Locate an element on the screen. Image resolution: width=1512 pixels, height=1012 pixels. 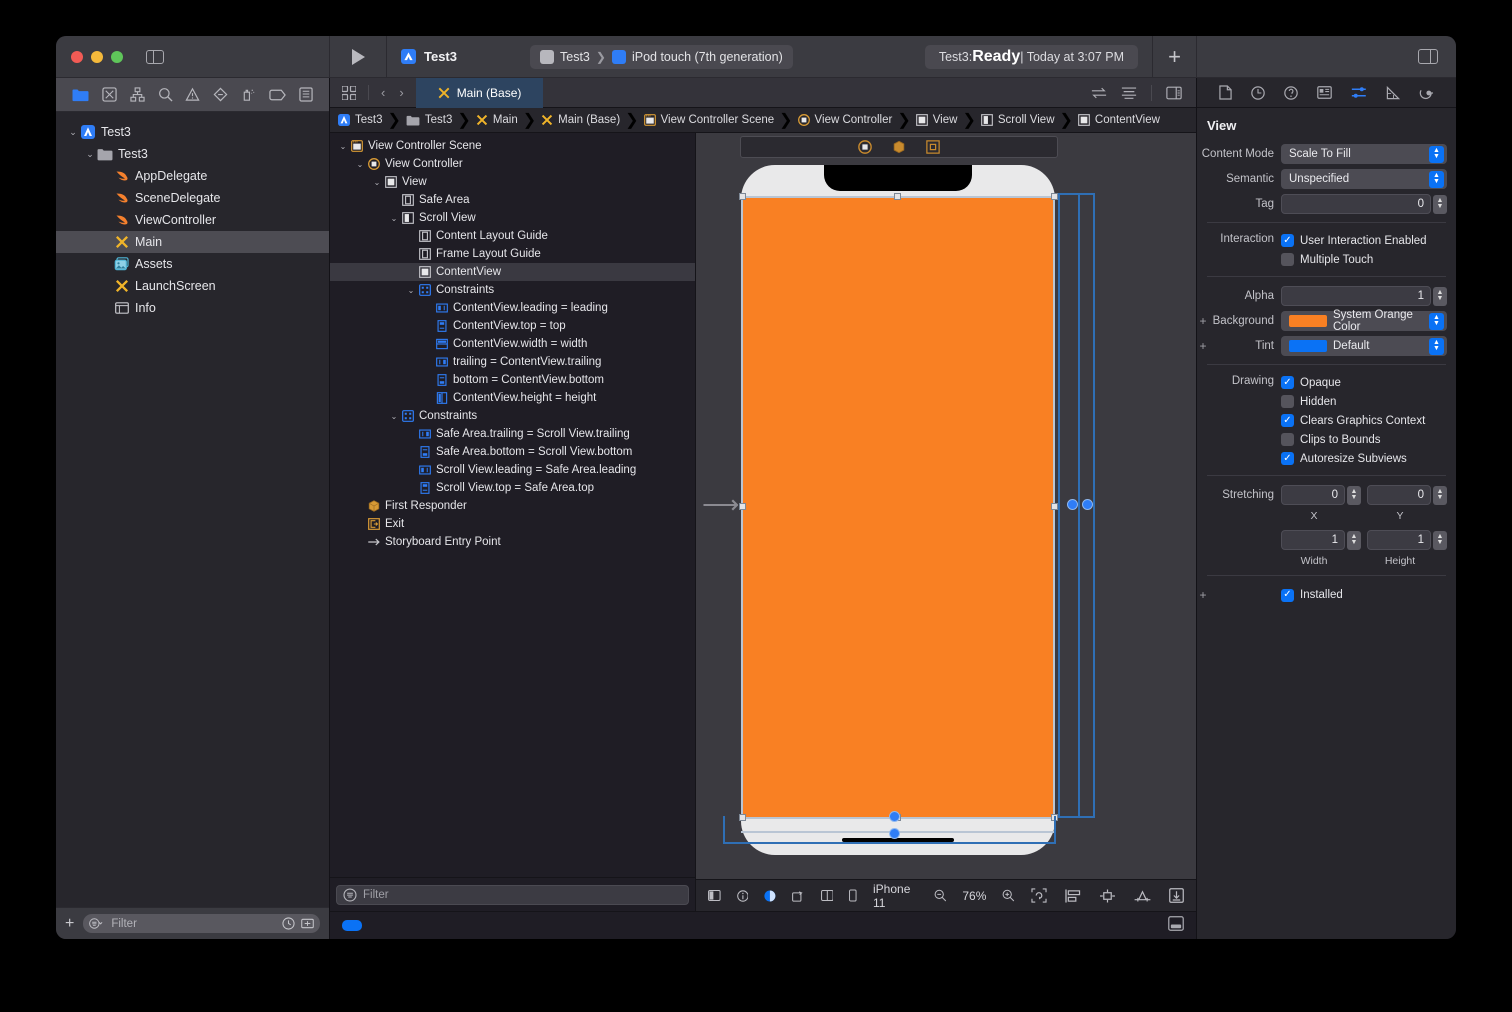
close-button is located at coordinates (77, 56).